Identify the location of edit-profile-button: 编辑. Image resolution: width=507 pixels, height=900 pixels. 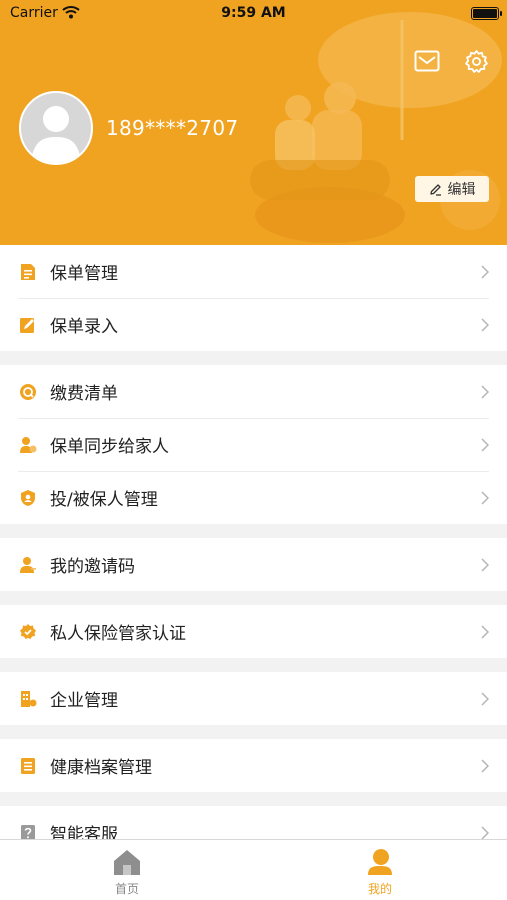
(452, 189).